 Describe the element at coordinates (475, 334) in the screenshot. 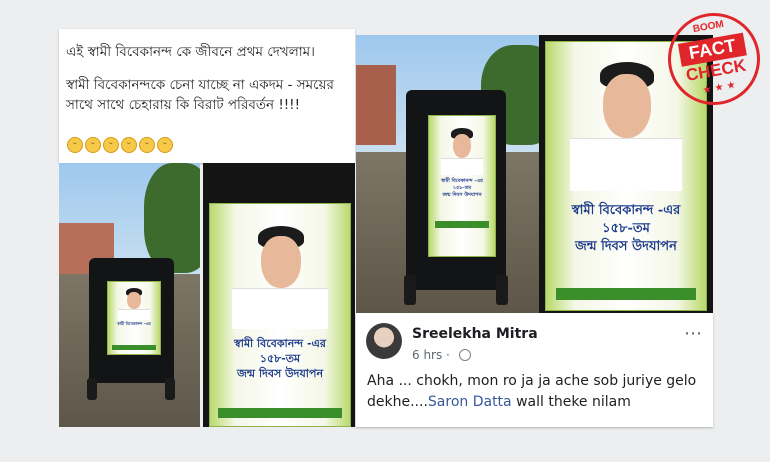

I see `comment-author-name: Sreelekha Mitra` at that location.